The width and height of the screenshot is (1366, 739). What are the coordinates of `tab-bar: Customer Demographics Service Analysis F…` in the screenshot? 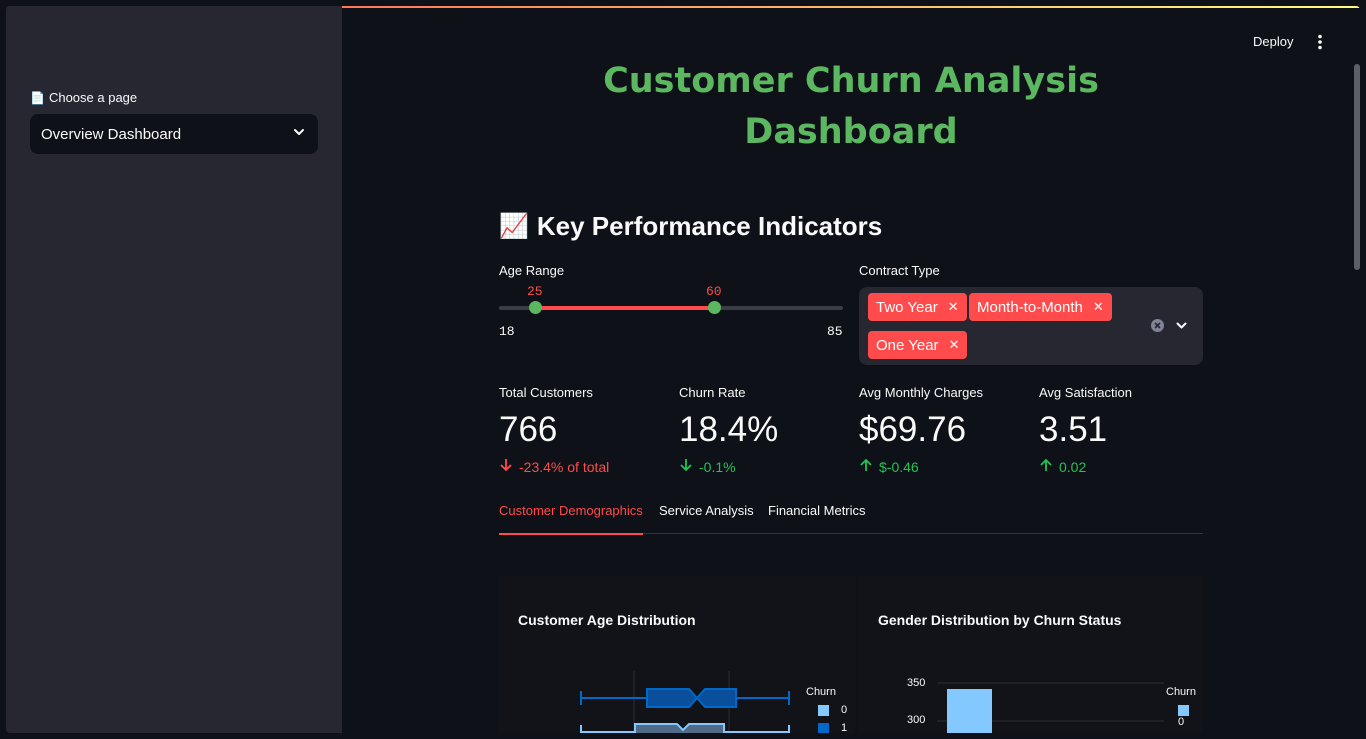 It's located at (851, 519).